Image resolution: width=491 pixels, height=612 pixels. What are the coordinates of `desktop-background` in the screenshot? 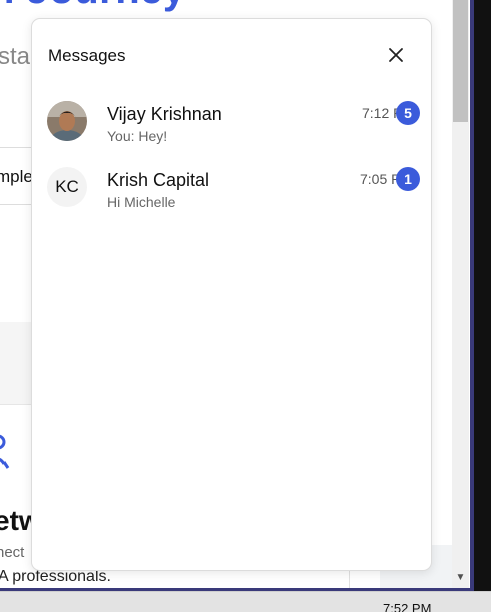 It's located at (482, 305).